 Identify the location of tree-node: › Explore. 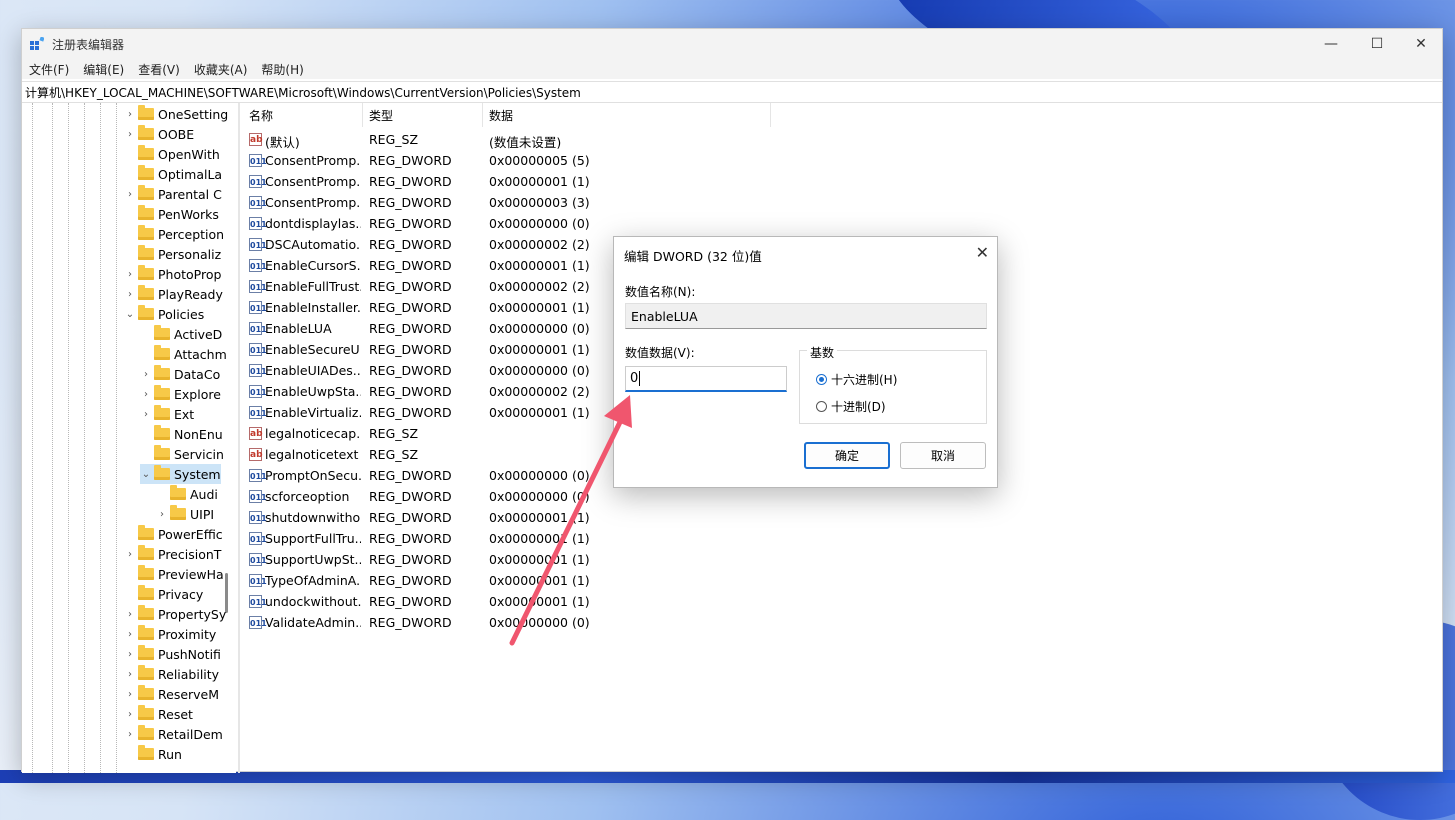
(180, 394).